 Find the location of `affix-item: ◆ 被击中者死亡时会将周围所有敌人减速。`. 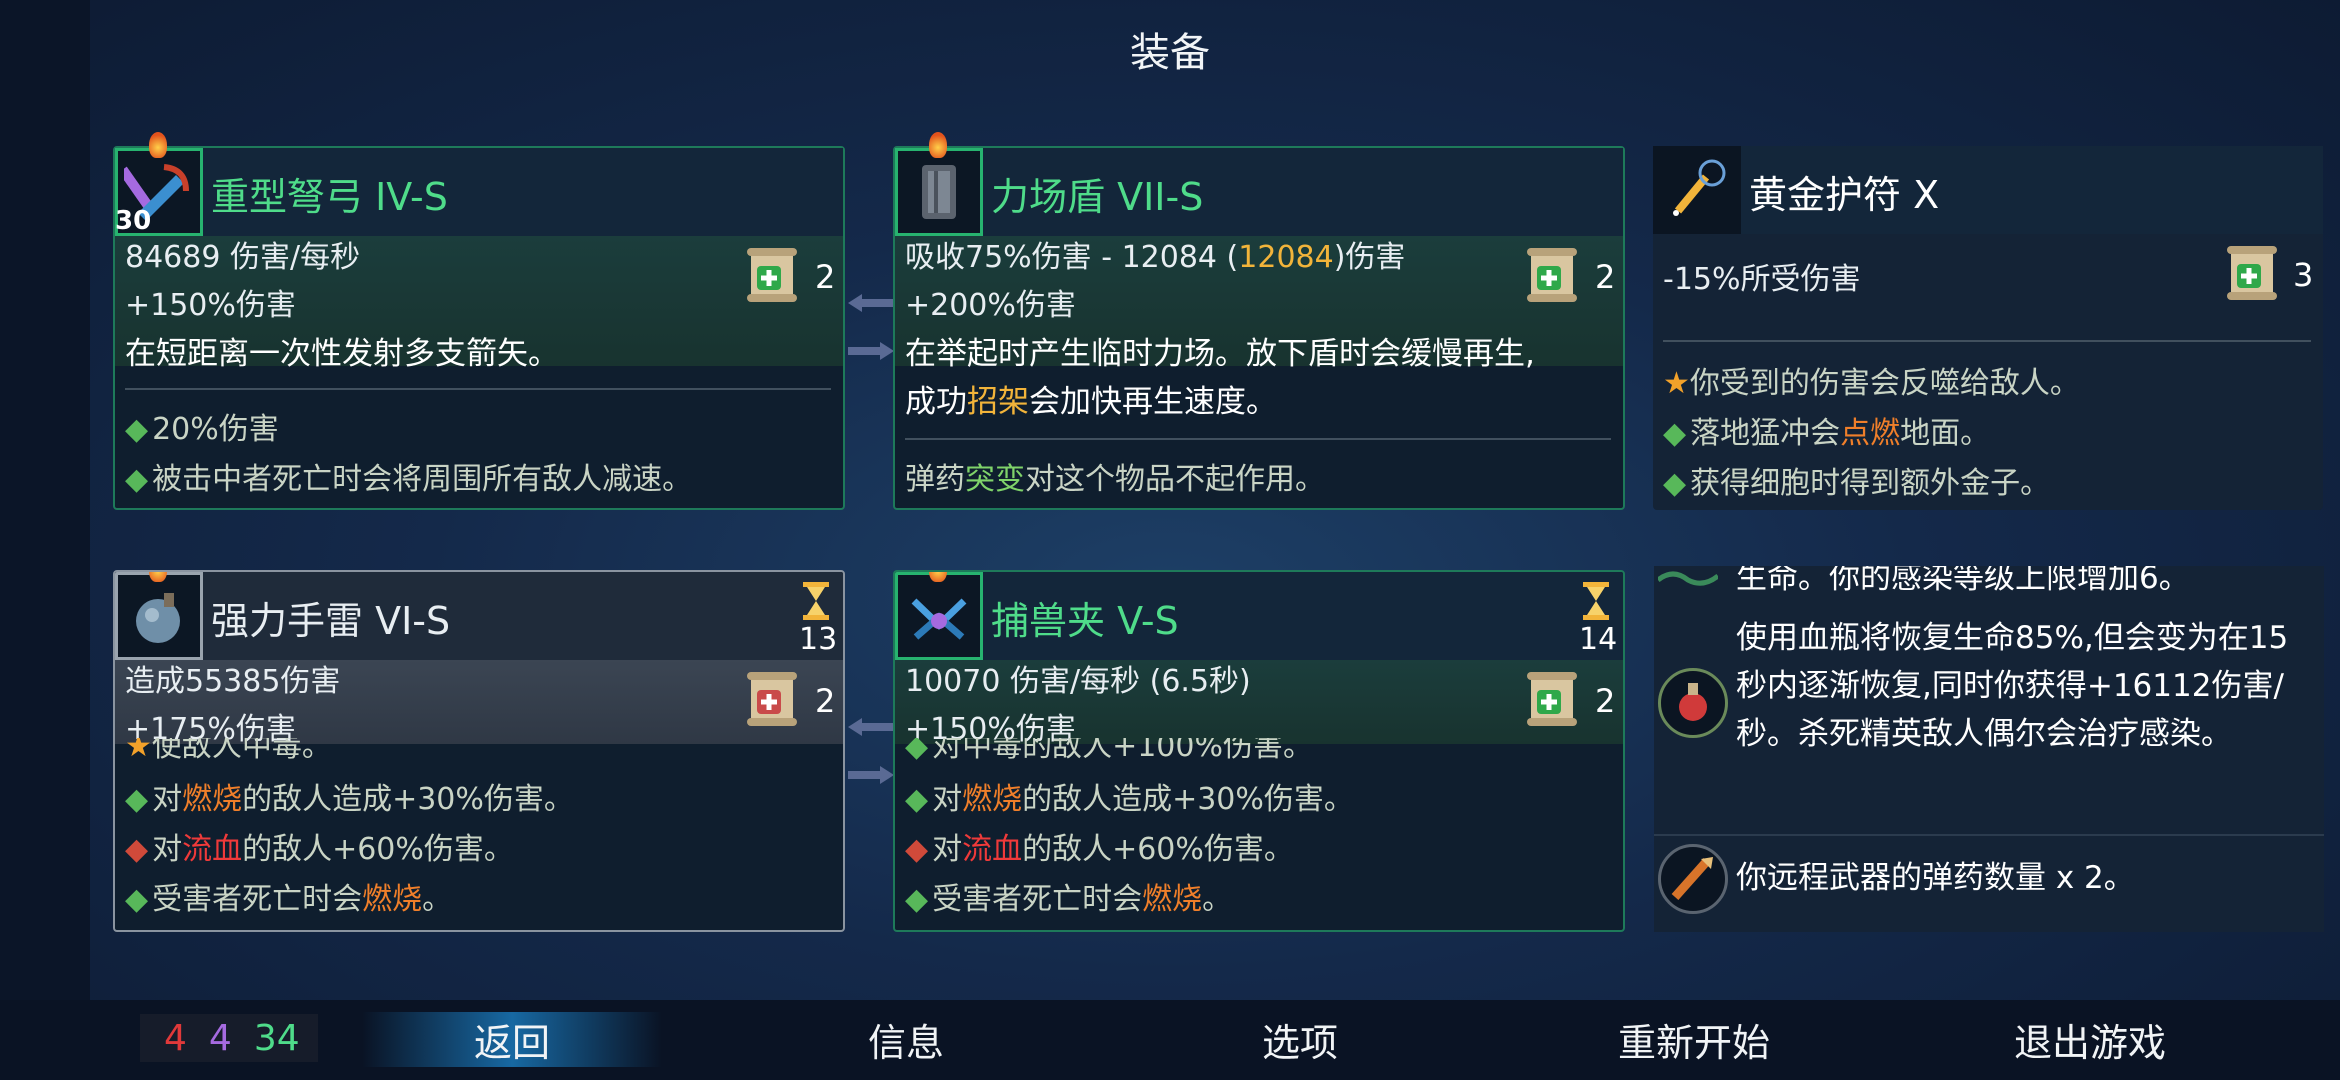

affix-item: ◆ 被击中者死亡时会将周围所有敌人减速。 is located at coordinates (409, 479).